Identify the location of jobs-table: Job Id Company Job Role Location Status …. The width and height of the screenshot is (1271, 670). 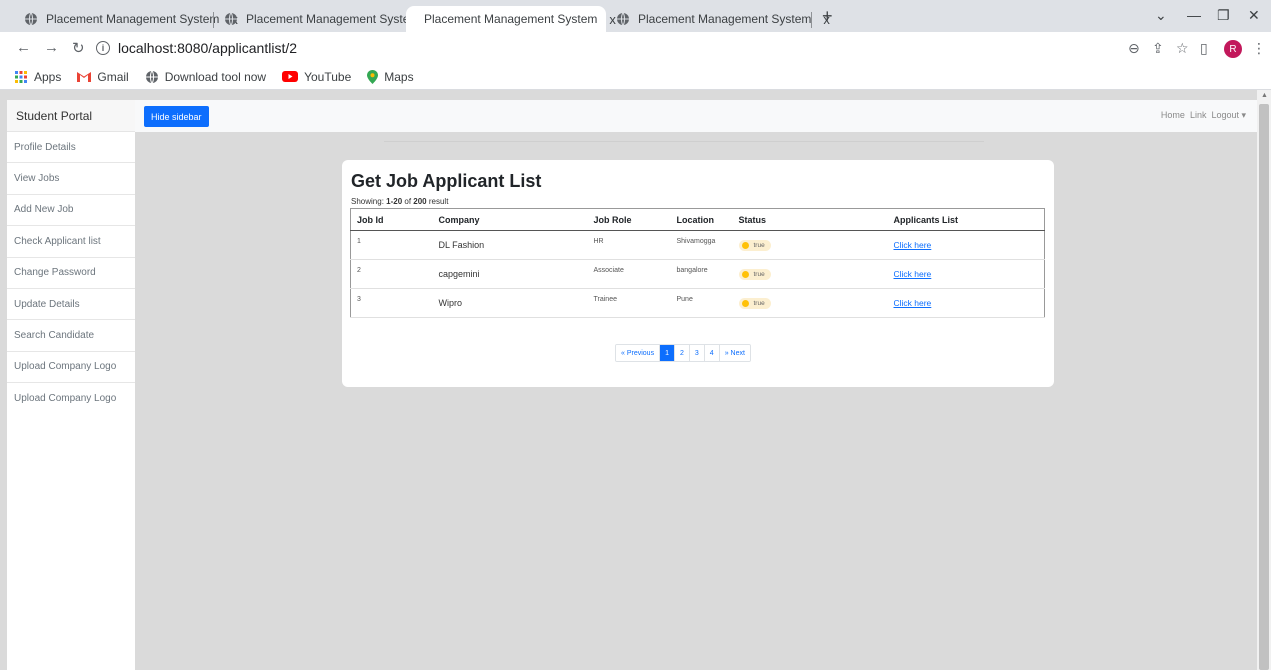
(697, 263).